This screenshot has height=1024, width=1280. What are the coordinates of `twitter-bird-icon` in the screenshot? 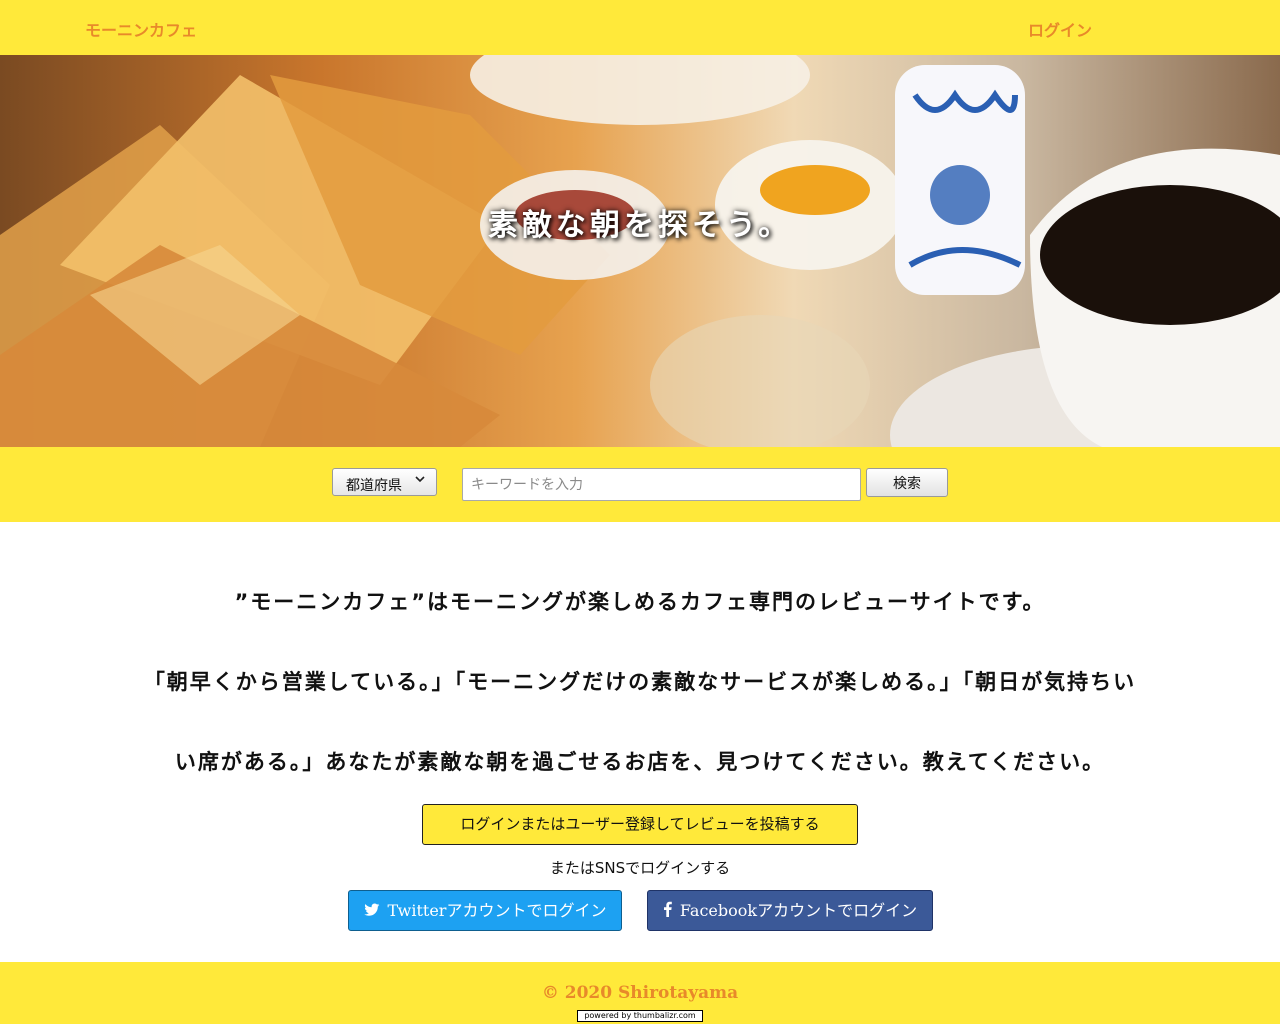 It's located at (371, 911).